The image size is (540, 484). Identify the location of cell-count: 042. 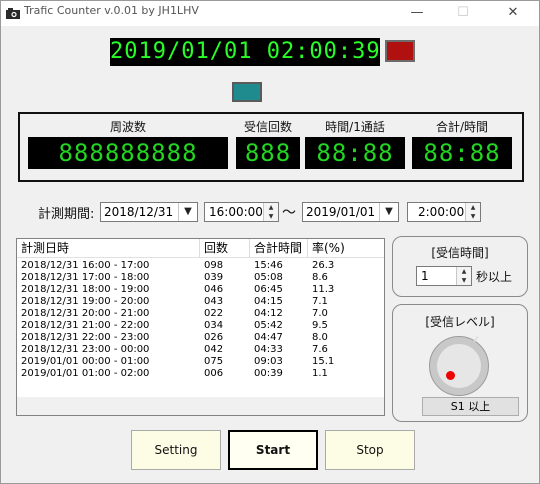
(214, 349).